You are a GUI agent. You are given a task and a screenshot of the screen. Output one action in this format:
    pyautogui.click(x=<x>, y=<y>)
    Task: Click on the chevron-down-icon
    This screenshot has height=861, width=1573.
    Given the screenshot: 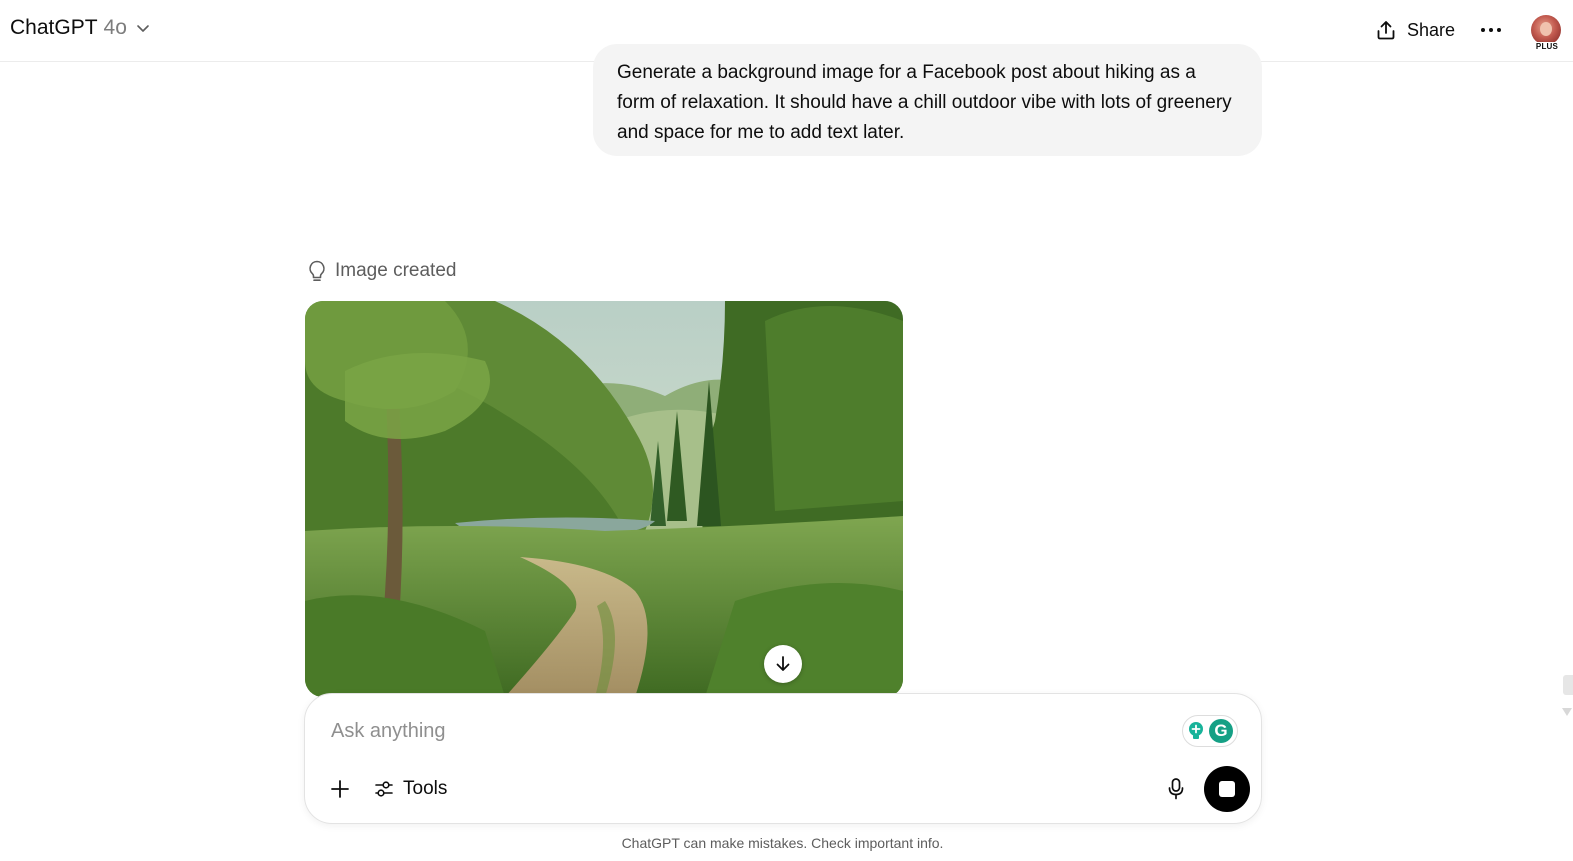 What is the action you would take?
    pyautogui.click(x=143, y=28)
    